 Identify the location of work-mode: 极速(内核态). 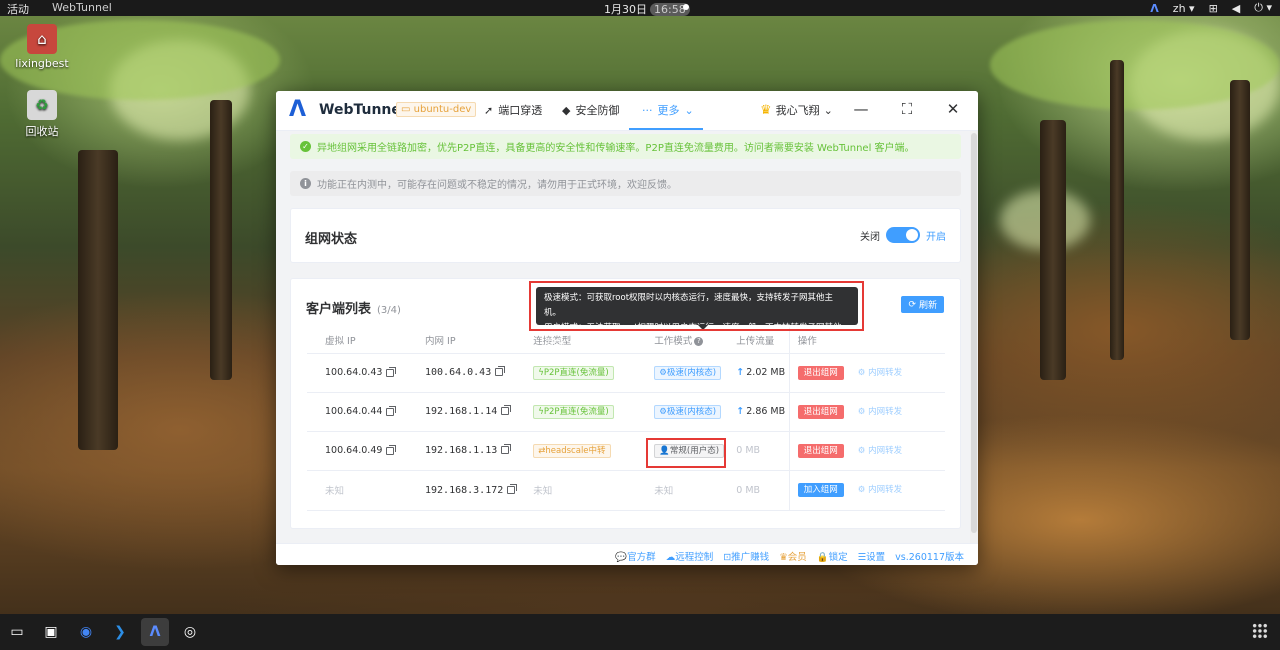
(691, 411).